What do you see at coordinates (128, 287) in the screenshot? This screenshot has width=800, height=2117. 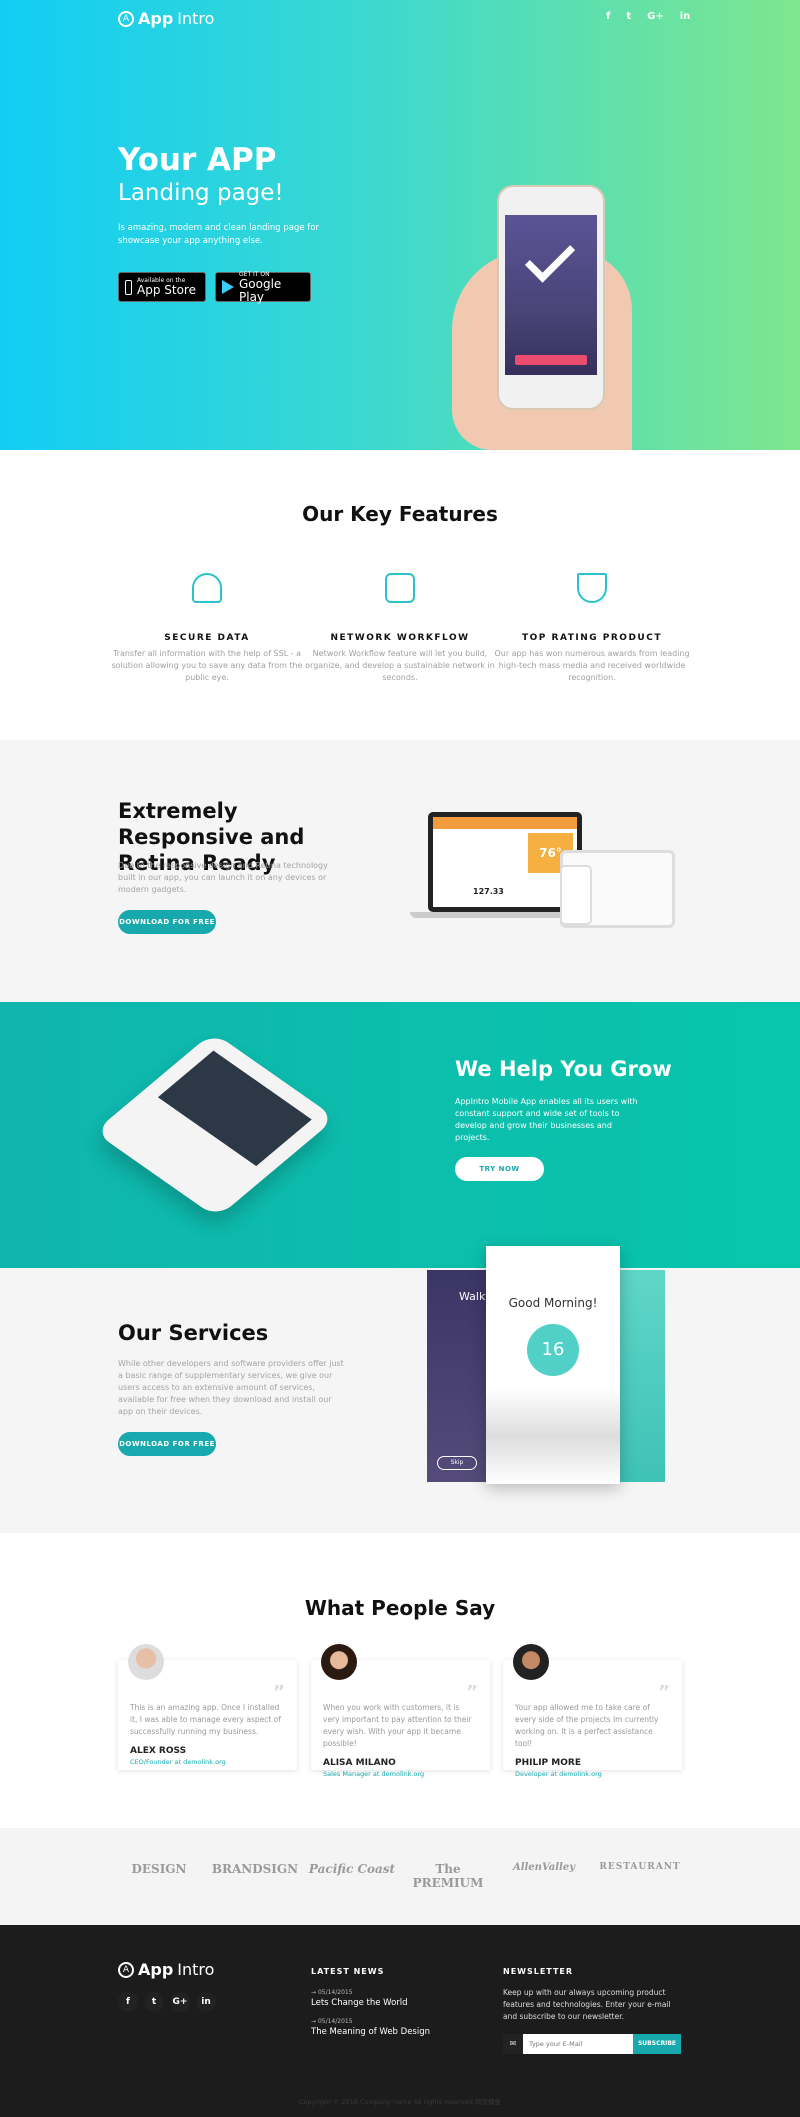 I see `apple-phone-icon` at bounding box center [128, 287].